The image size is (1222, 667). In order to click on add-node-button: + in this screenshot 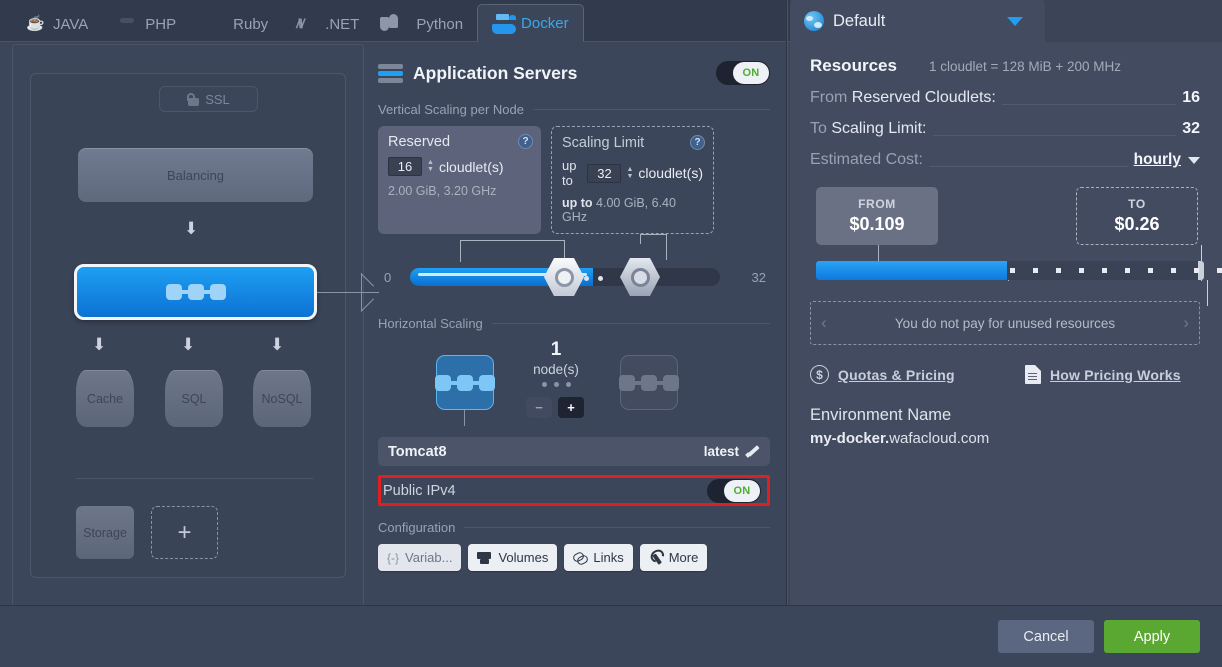, I will do `click(184, 532)`.